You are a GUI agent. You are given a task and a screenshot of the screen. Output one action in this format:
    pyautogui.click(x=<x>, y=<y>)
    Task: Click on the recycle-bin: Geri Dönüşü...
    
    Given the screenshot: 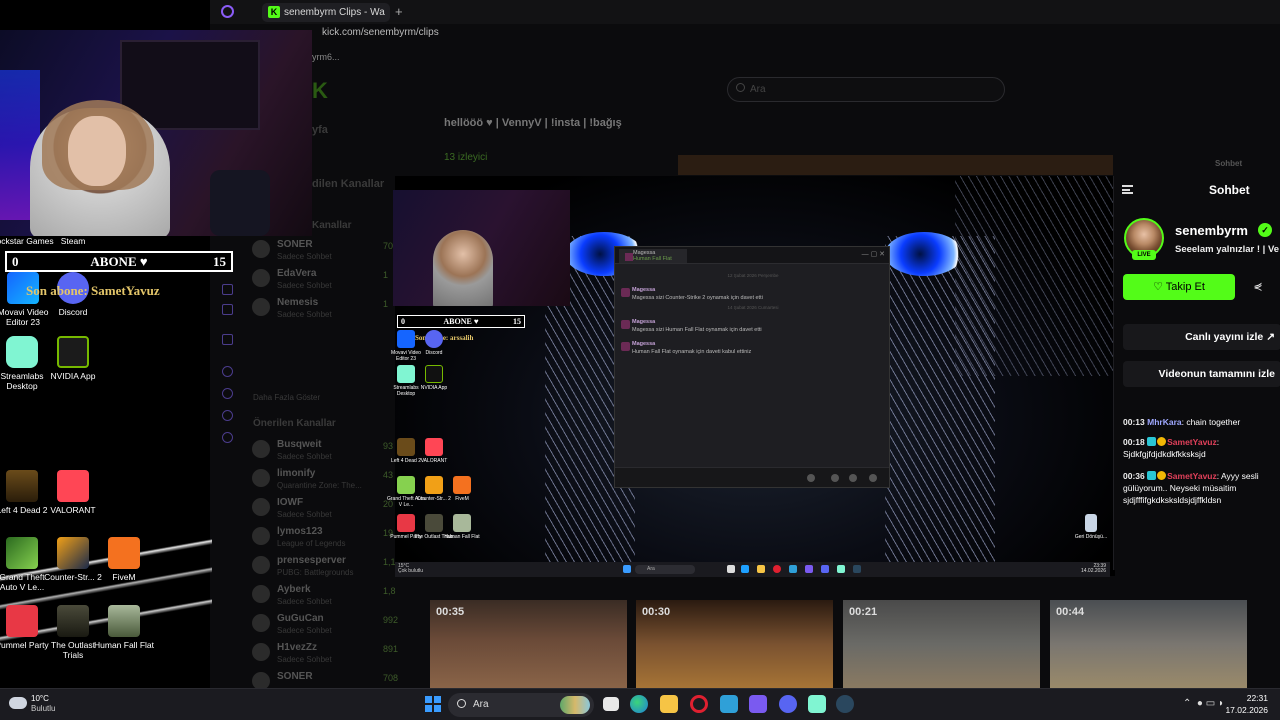 What is the action you would take?
    pyautogui.click(x=1091, y=527)
    